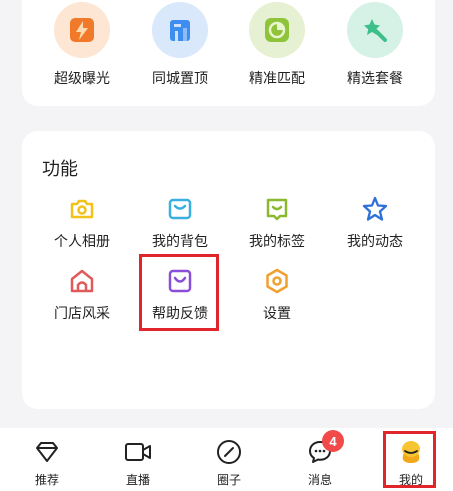 The height and width of the screenshot is (491, 453). Describe the element at coordinates (82, 281) in the screenshot. I see `store-icon` at that location.